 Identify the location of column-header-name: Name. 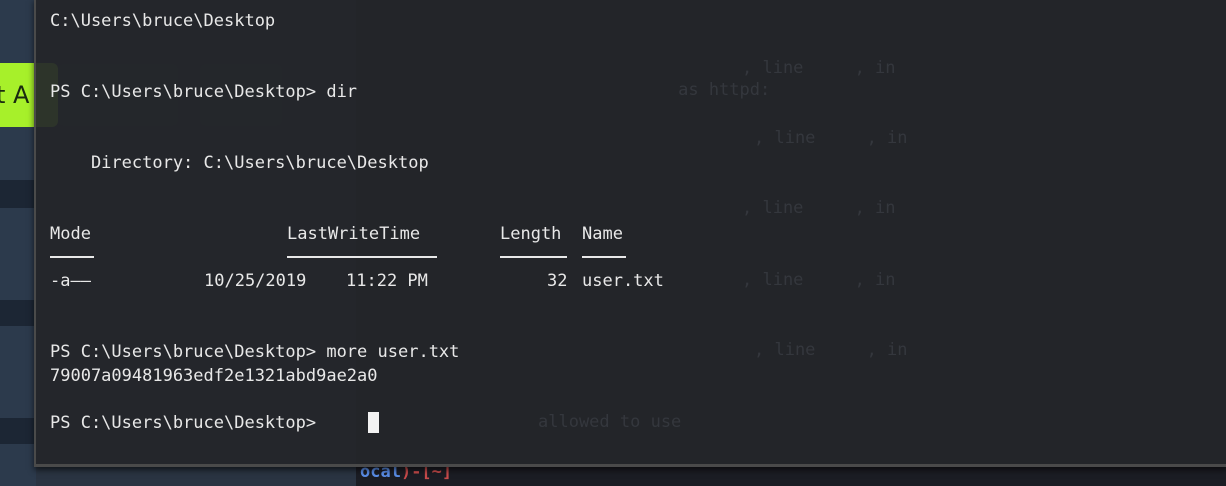
(602, 234).